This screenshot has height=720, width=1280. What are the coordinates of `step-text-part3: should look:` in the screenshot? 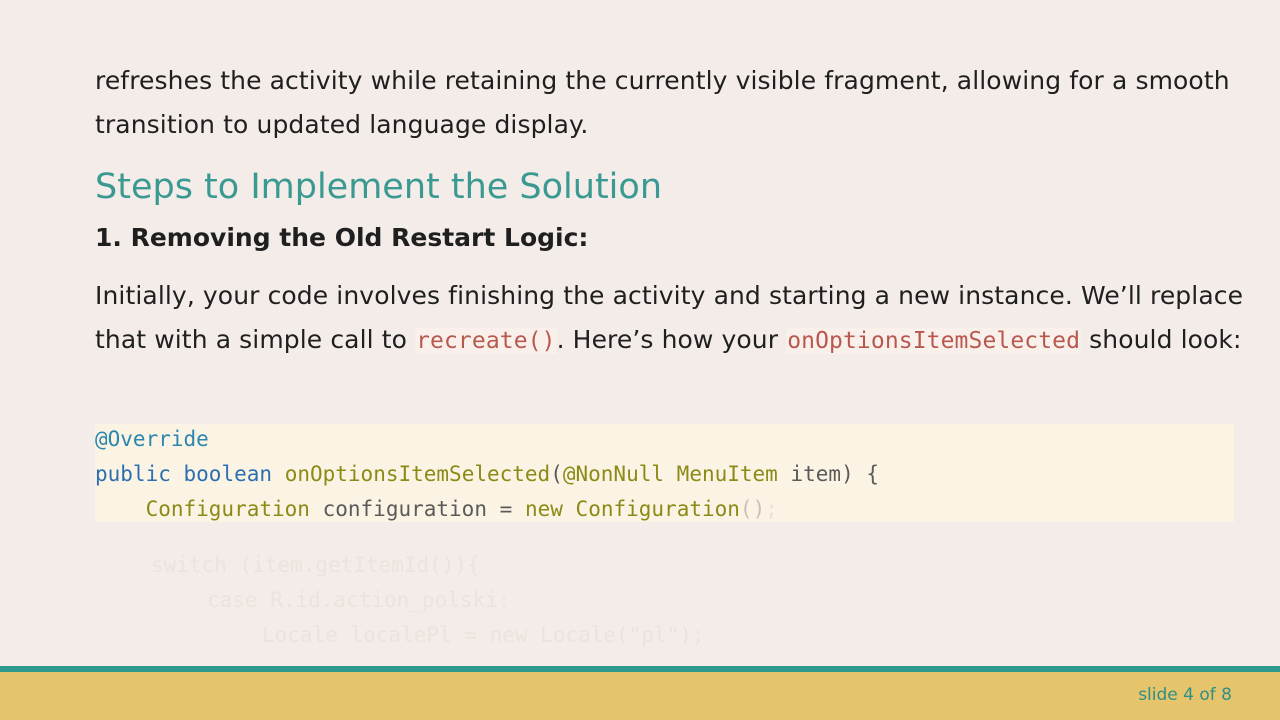 It's located at (1161, 339).